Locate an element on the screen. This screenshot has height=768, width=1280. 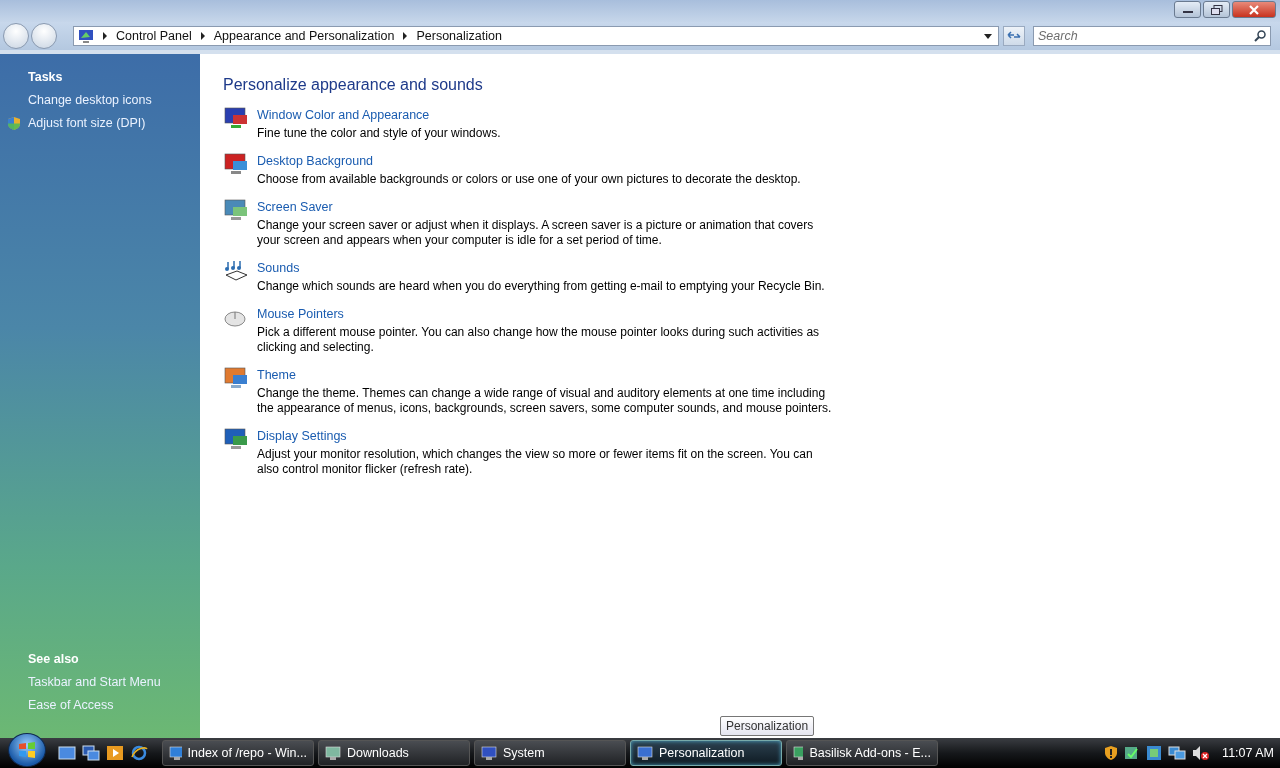
close-button is located at coordinates (1254, 9).